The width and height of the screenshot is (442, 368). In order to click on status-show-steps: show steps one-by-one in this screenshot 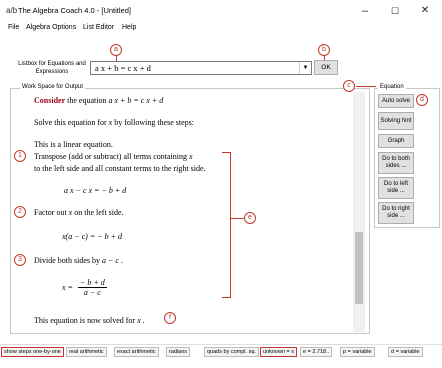, I will do `click(32, 352)`.